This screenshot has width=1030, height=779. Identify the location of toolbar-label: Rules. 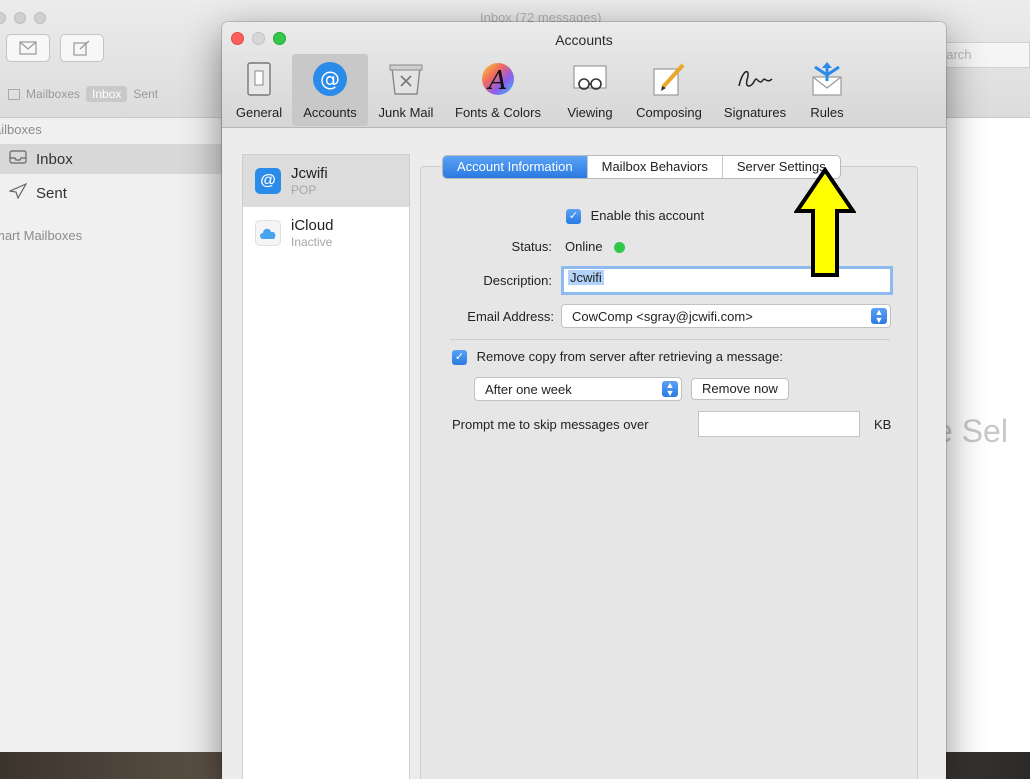
(827, 112).